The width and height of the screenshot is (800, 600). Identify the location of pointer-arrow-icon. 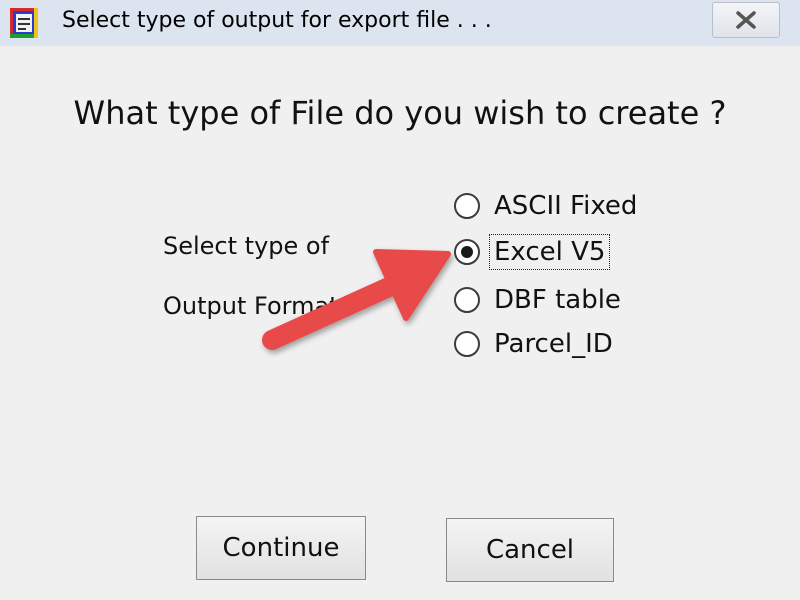
(356, 299).